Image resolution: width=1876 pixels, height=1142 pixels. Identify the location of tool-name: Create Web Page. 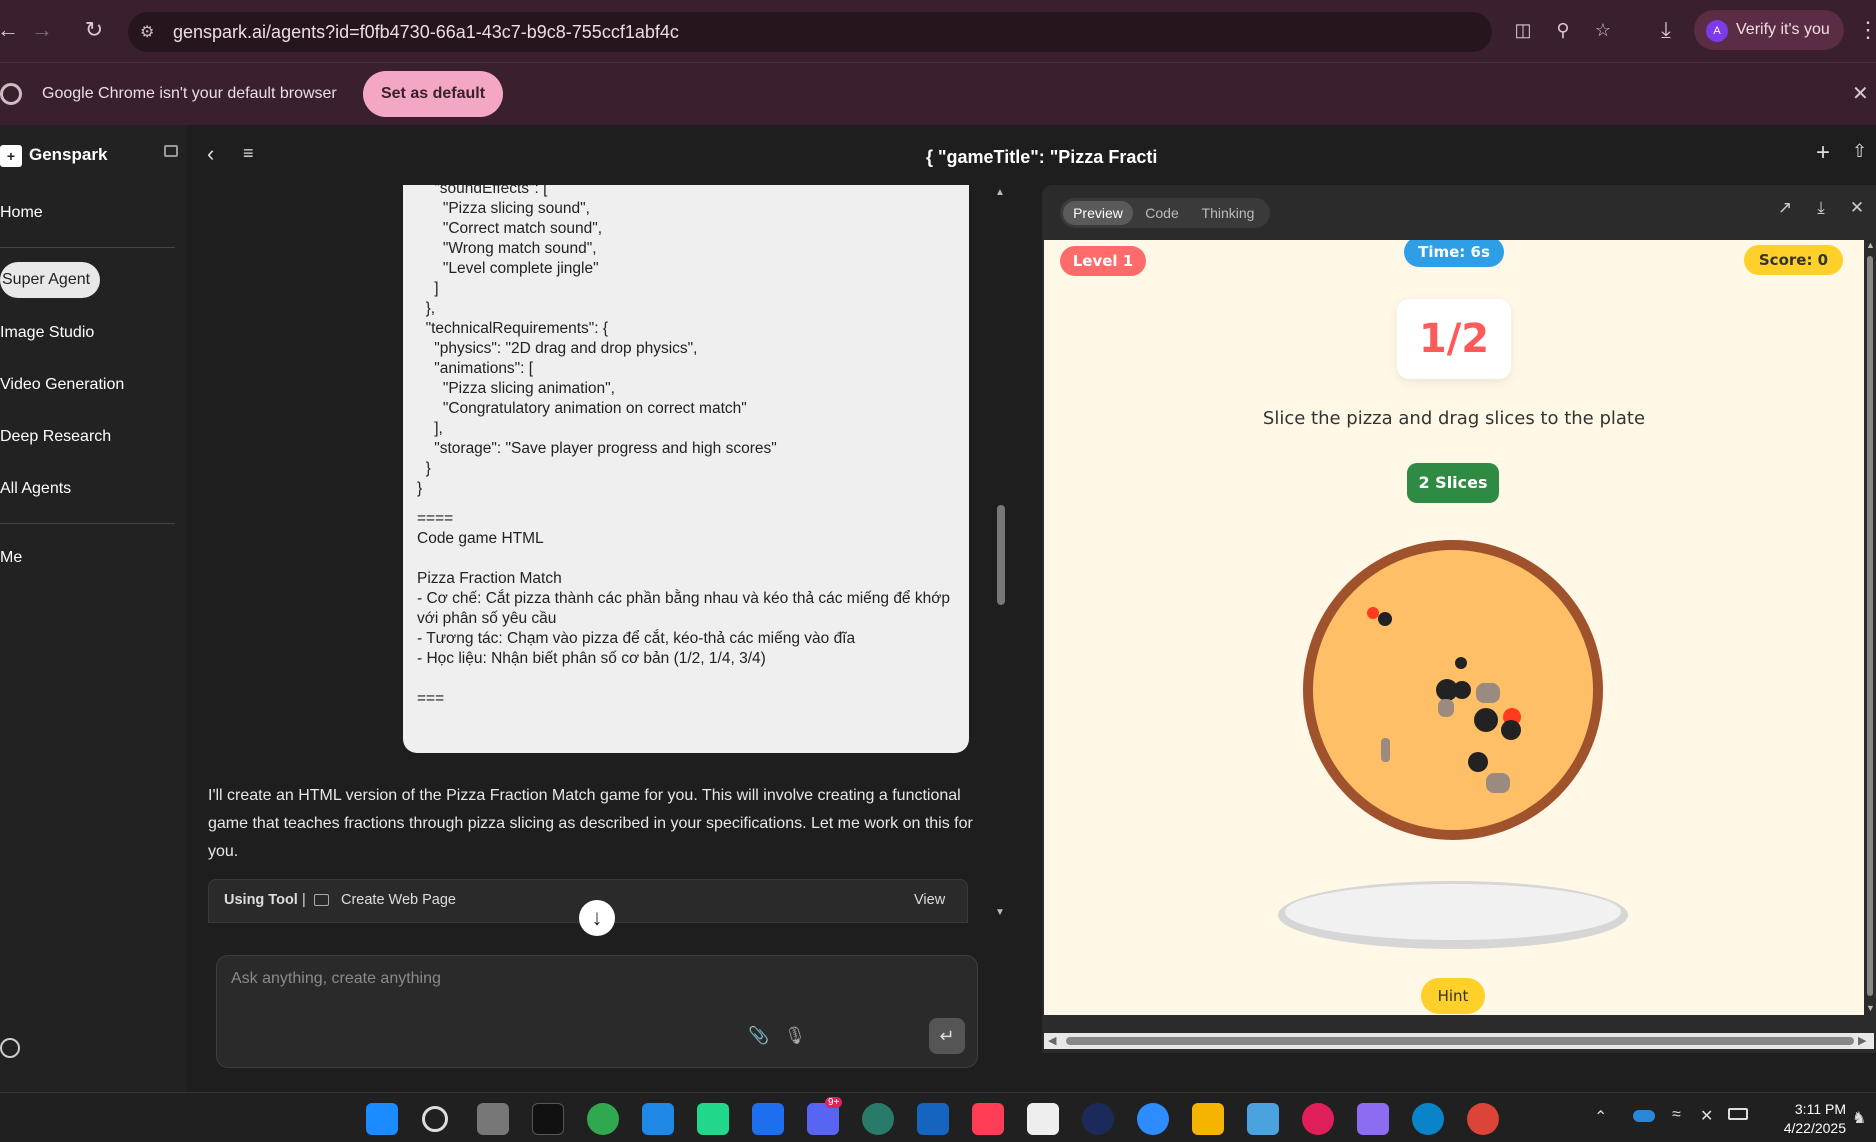
(398, 900).